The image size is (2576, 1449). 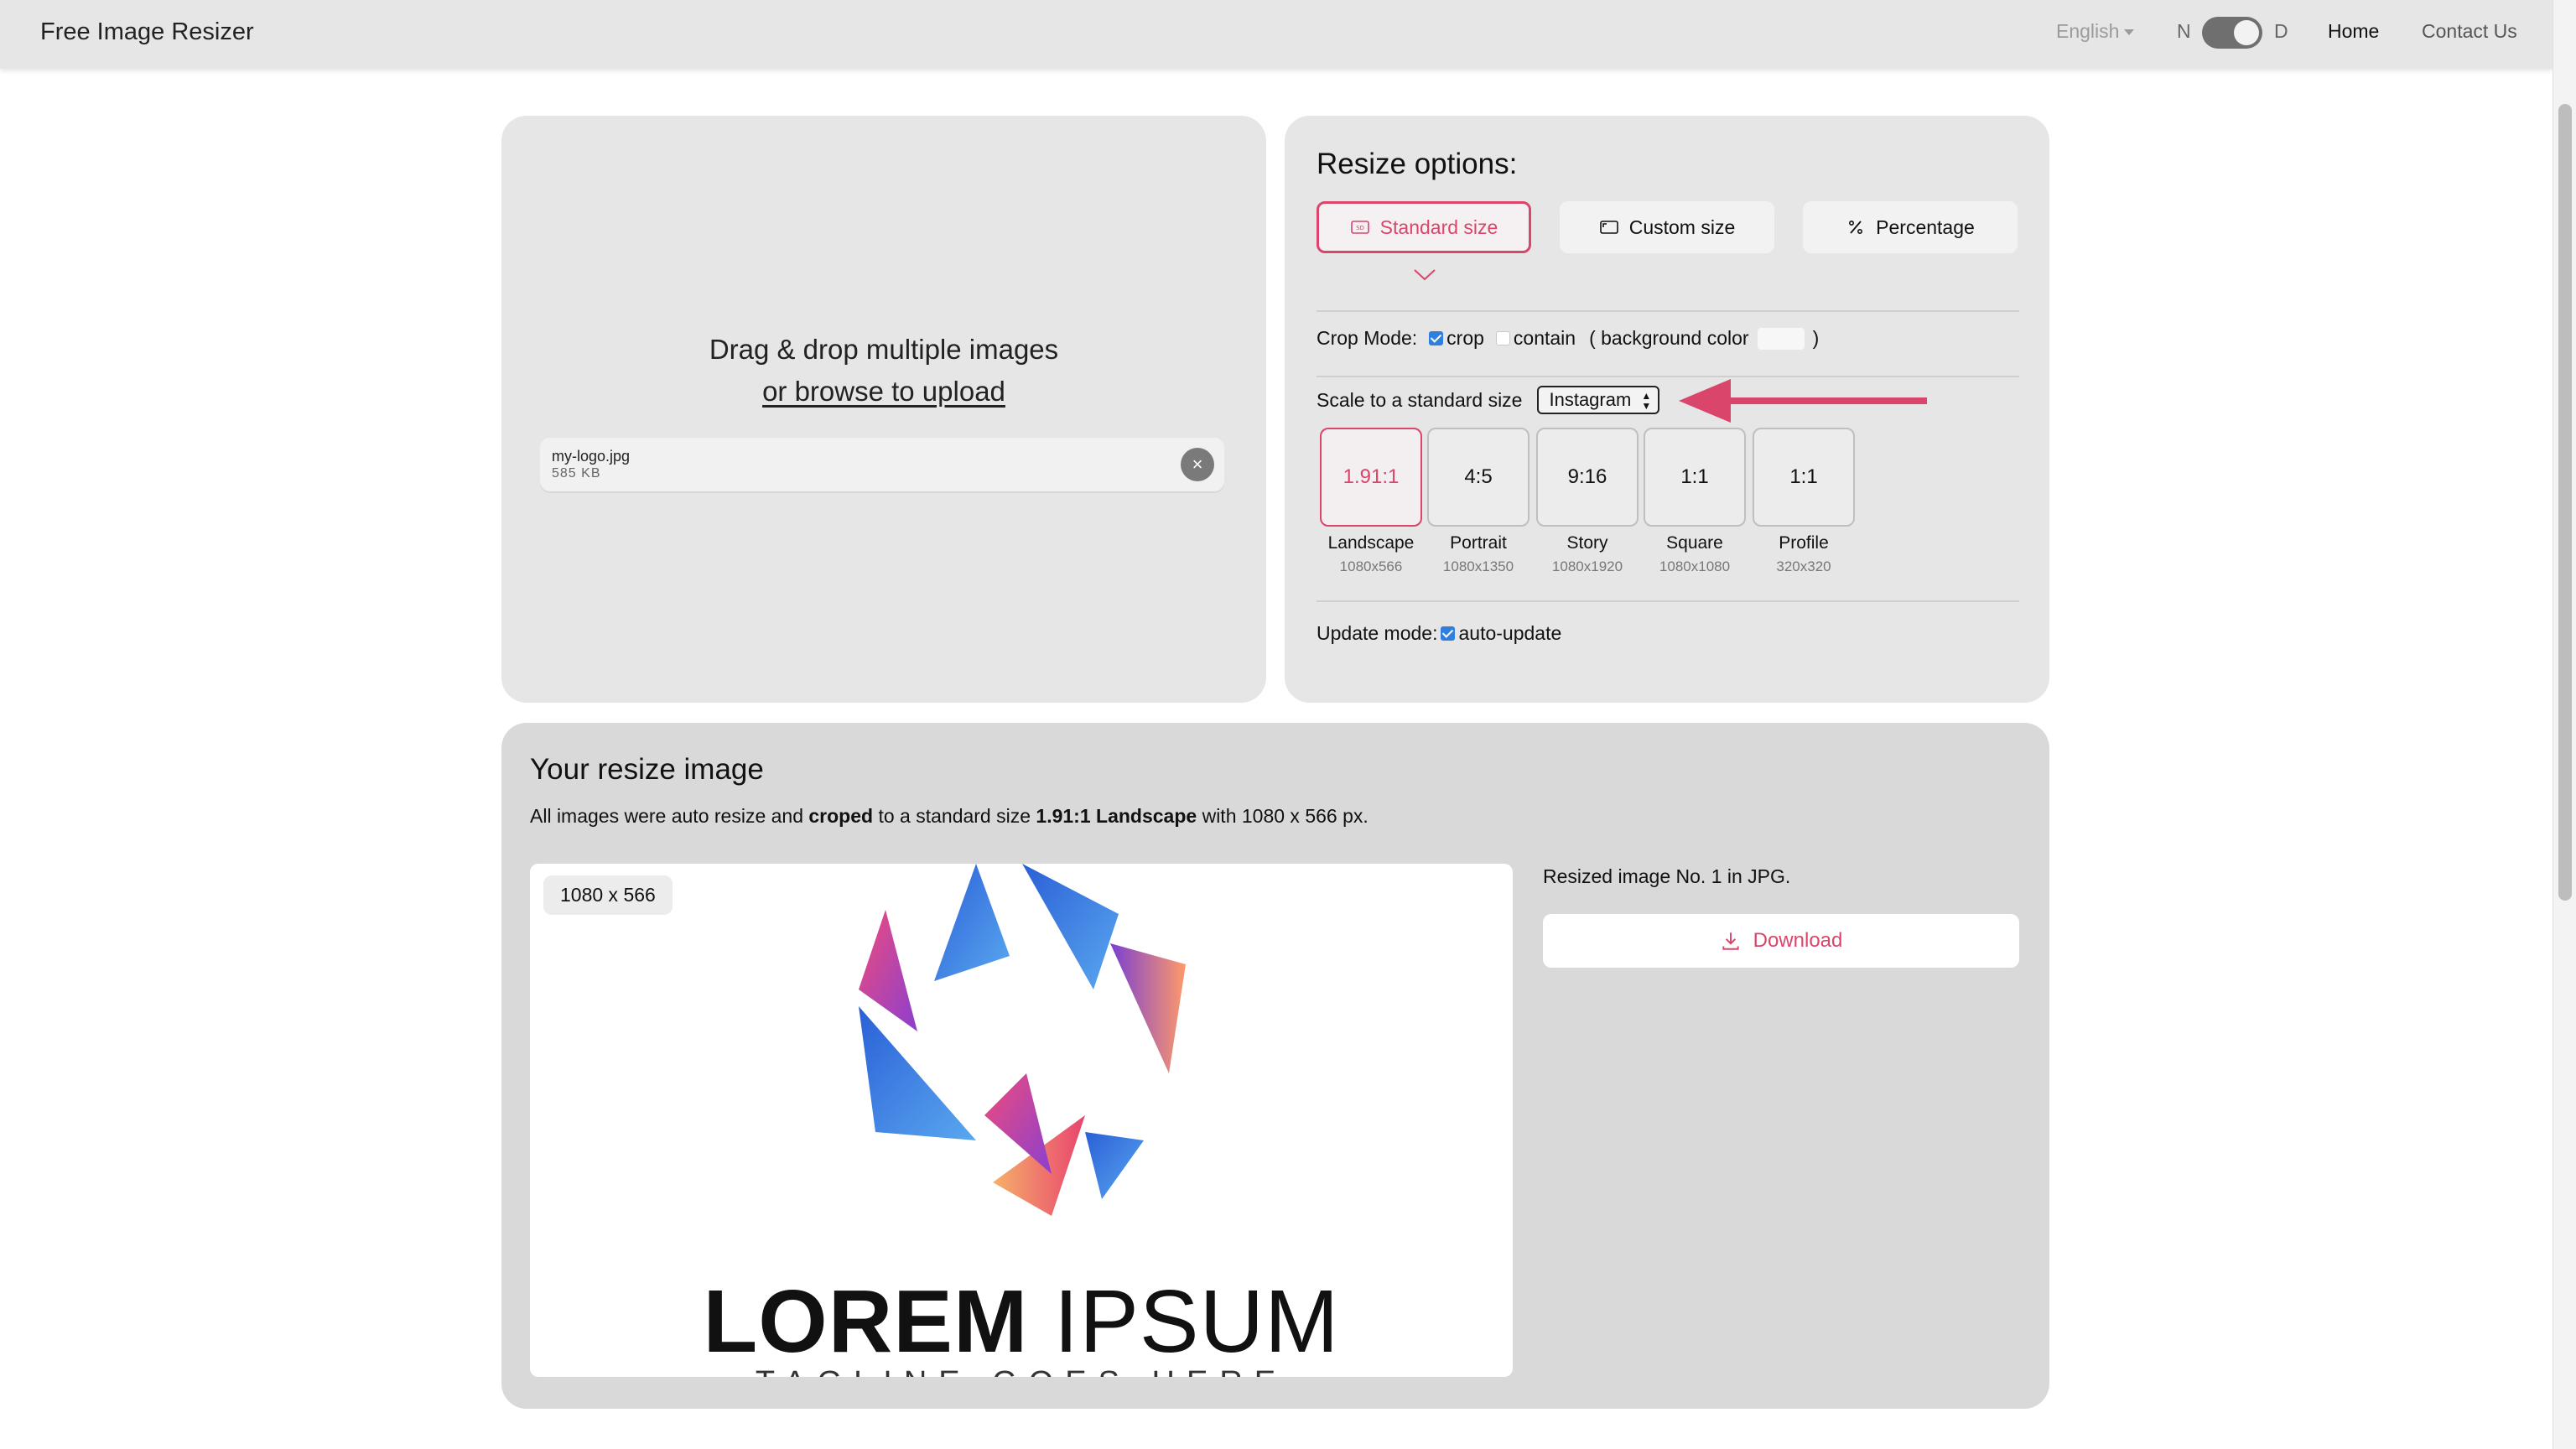 What do you see at coordinates (647, 769) in the screenshot?
I see `result-title: Your resize image` at bounding box center [647, 769].